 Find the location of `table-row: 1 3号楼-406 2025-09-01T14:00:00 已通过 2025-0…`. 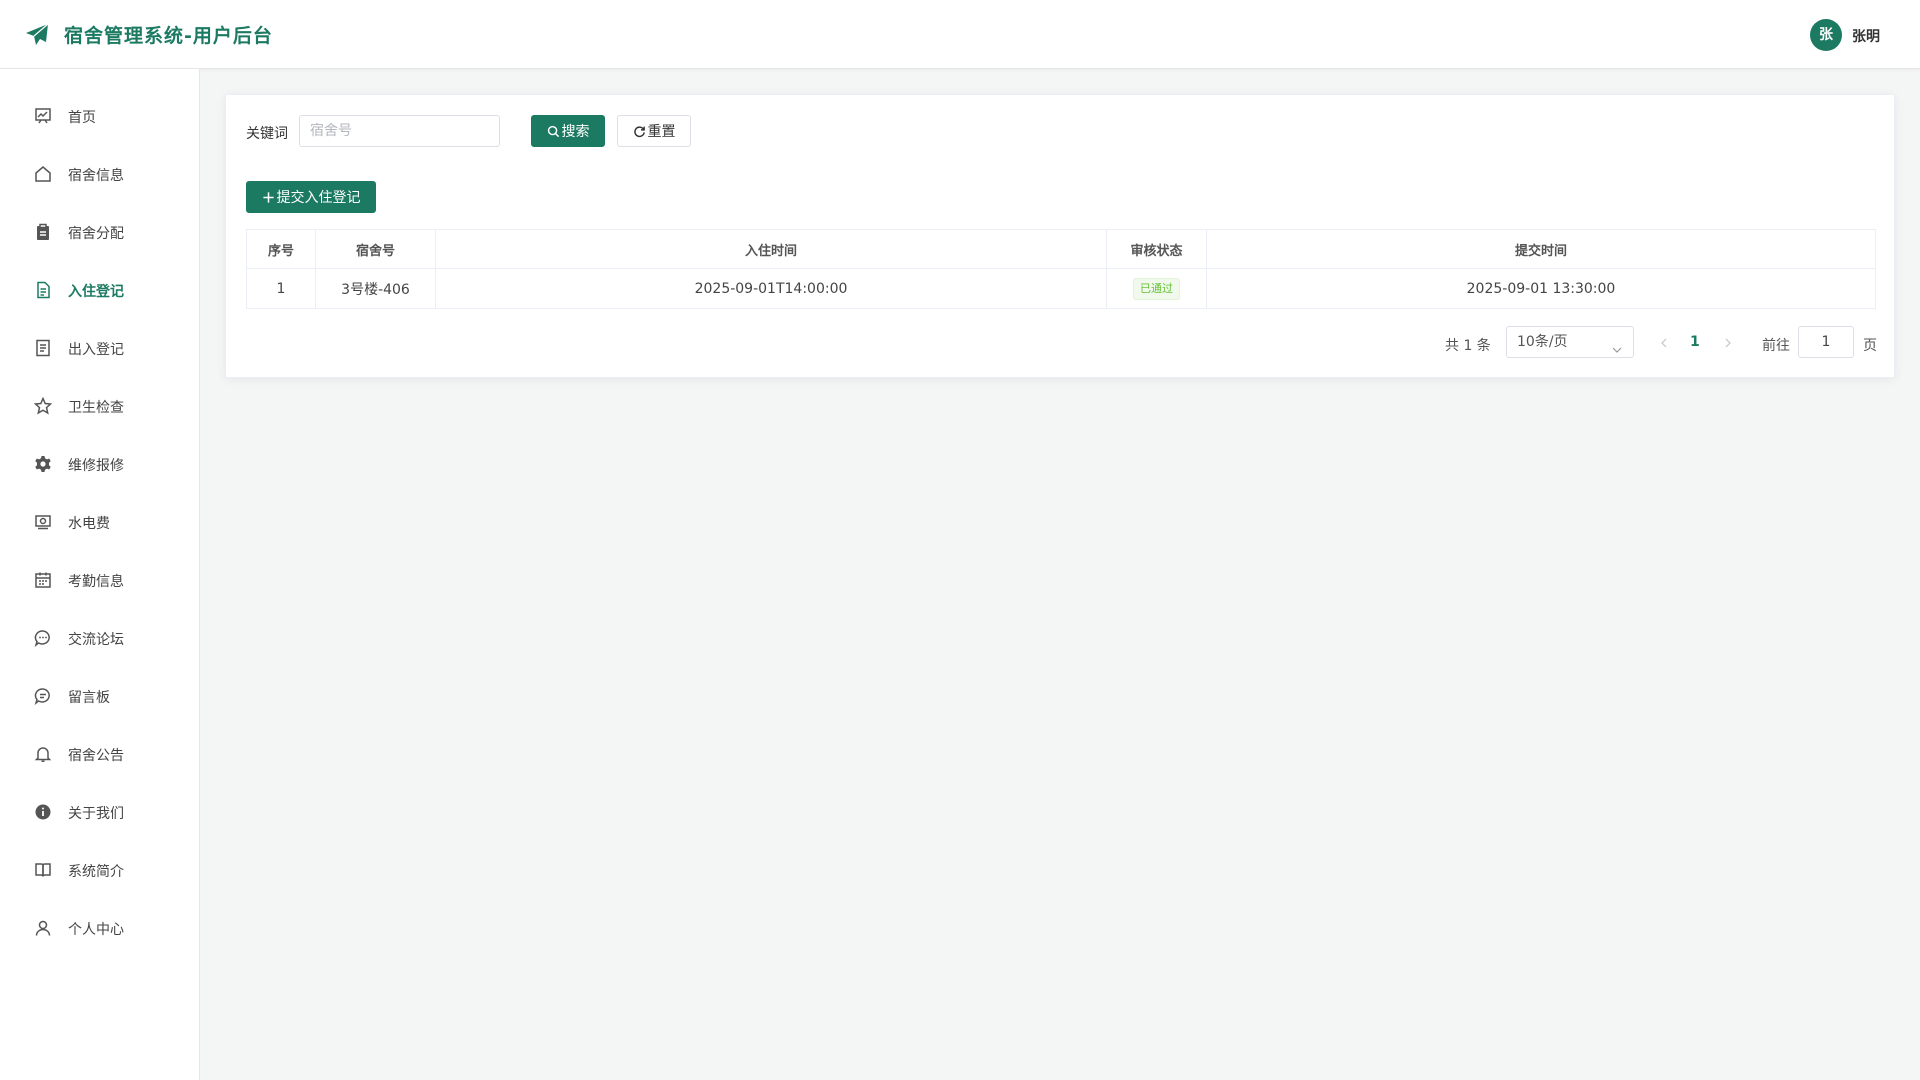

table-row: 1 3号楼-406 2025-09-01T14:00:00 已通过 2025-0… is located at coordinates (1061, 288).